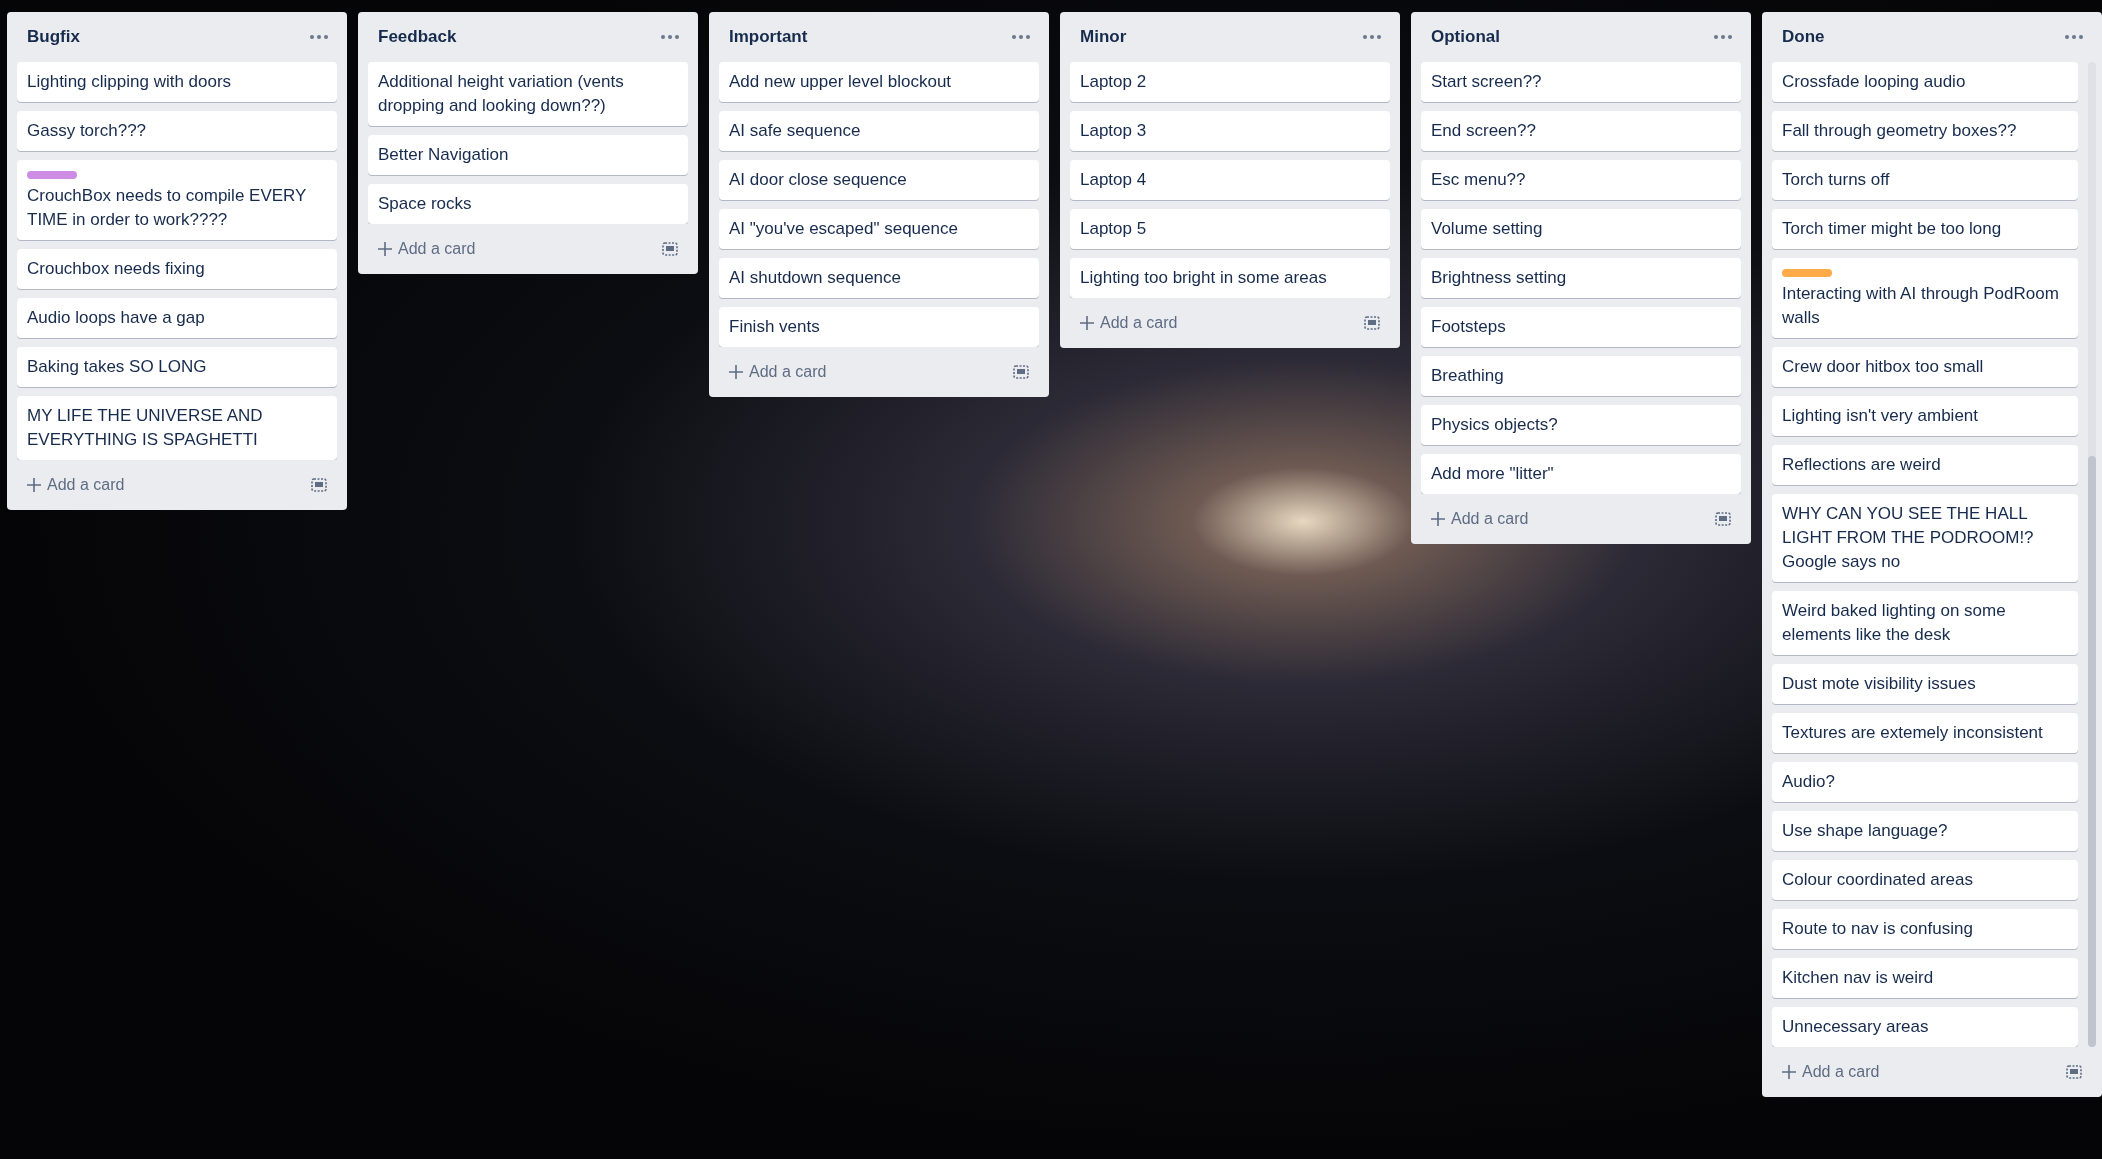  I want to click on card: Colour coordinated areas, so click(1925, 880).